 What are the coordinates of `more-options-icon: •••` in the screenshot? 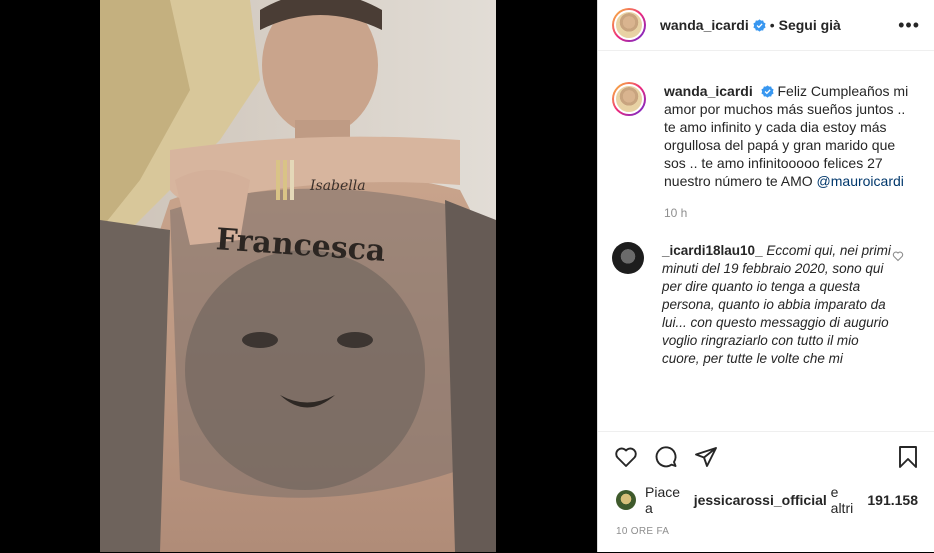 It's located at (909, 25).